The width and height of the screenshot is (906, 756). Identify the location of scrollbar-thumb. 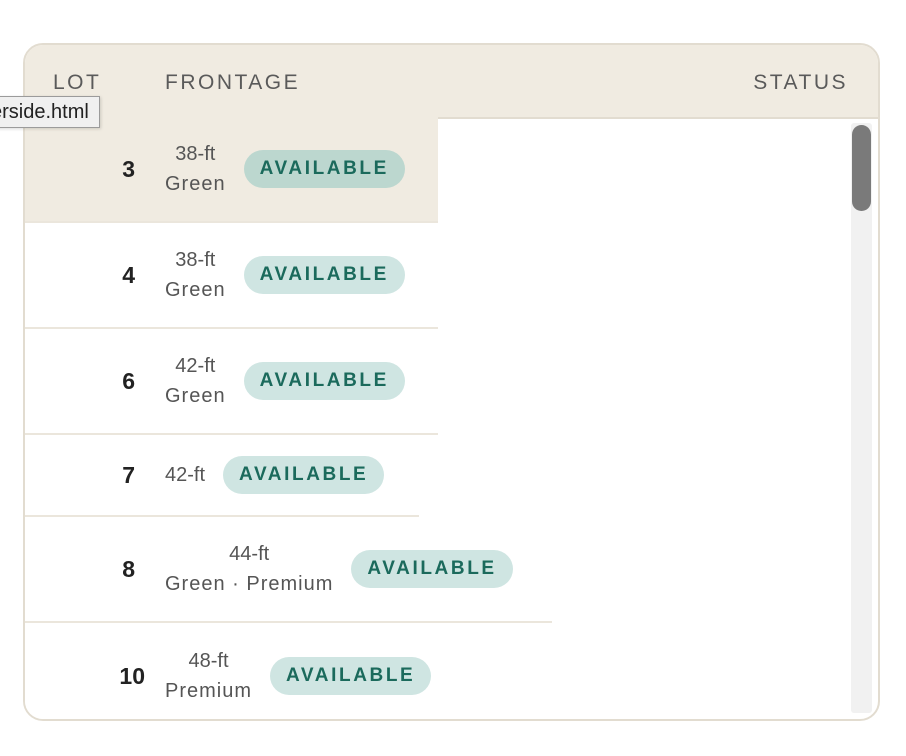
(861, 168).